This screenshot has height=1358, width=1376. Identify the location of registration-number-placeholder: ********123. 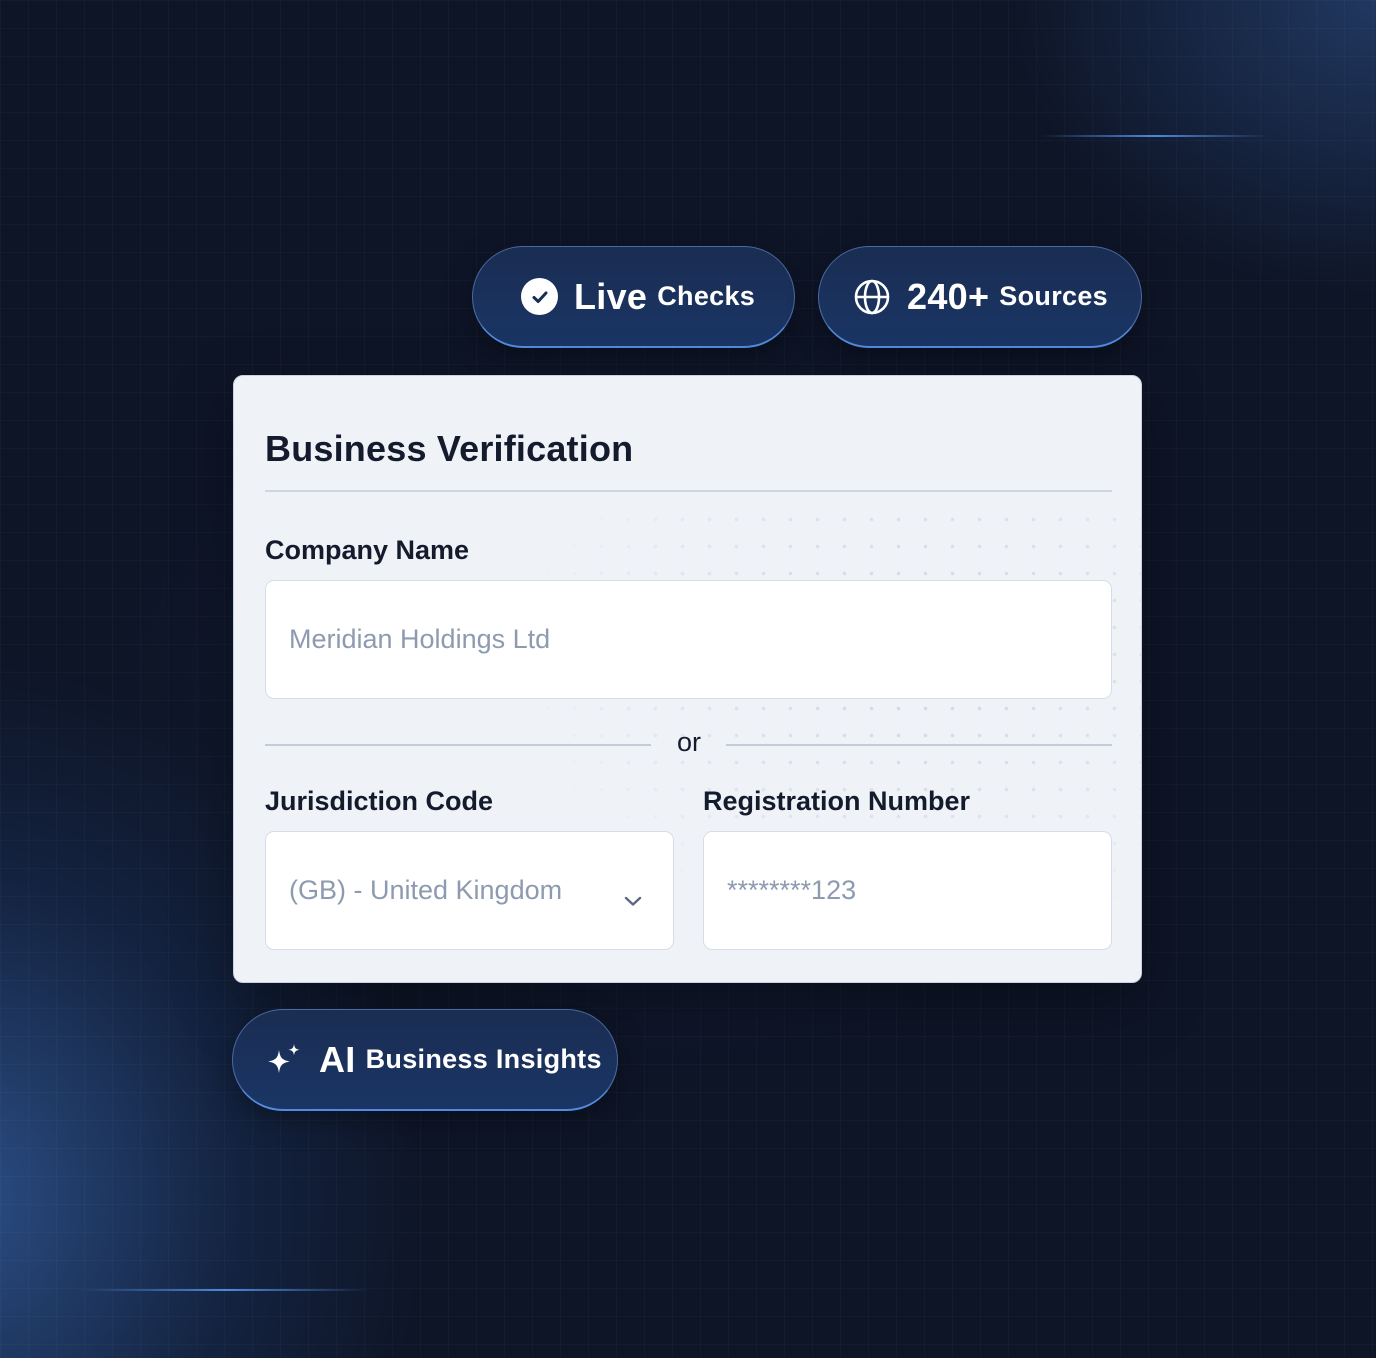
(792, 890).